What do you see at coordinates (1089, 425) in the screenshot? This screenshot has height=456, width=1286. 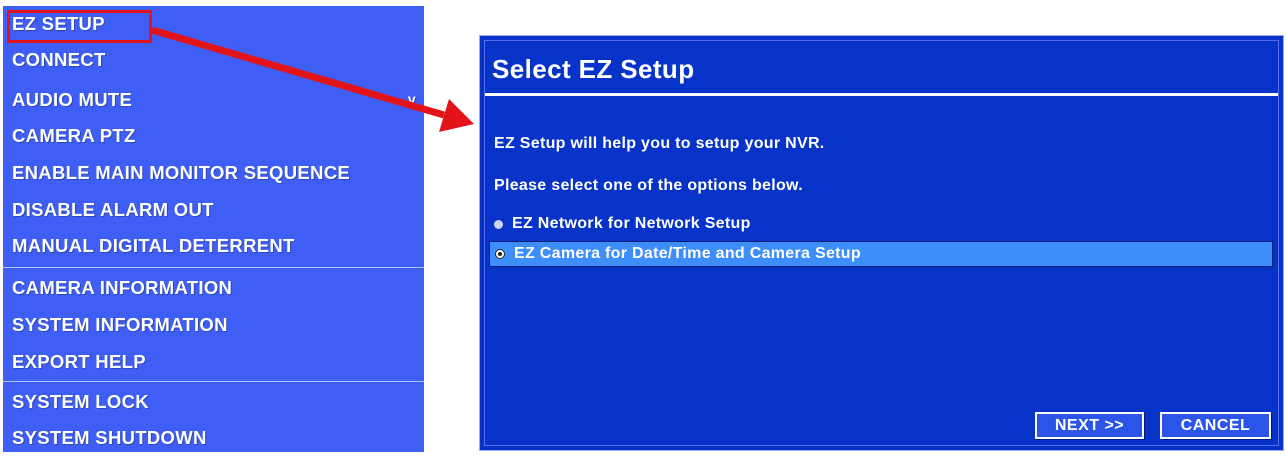 I see `next-button: NEXT >>` at bounding box center [1089, 425].